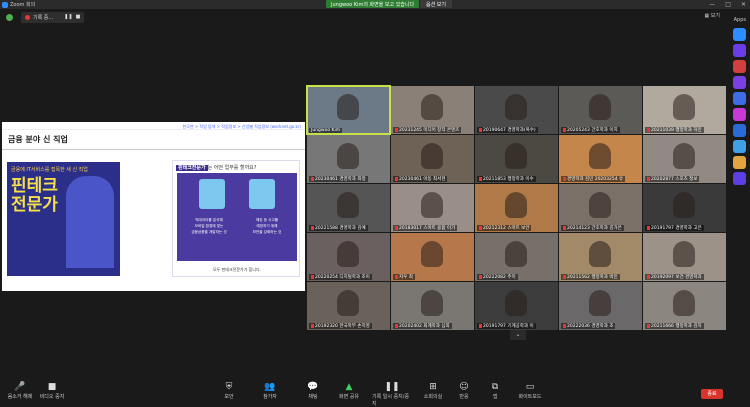 This screenshot has height=407, width=750. I want to click on participant-tile: 20211039 행정학과 허민, so click(684, 110).